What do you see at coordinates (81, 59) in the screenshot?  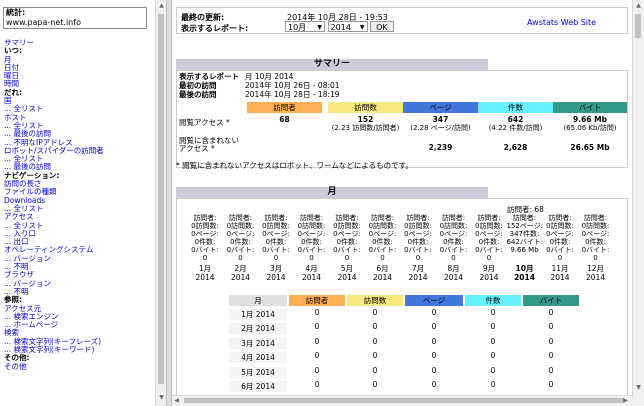 I see `menu-link: 月` at bounding box center [81, 59].